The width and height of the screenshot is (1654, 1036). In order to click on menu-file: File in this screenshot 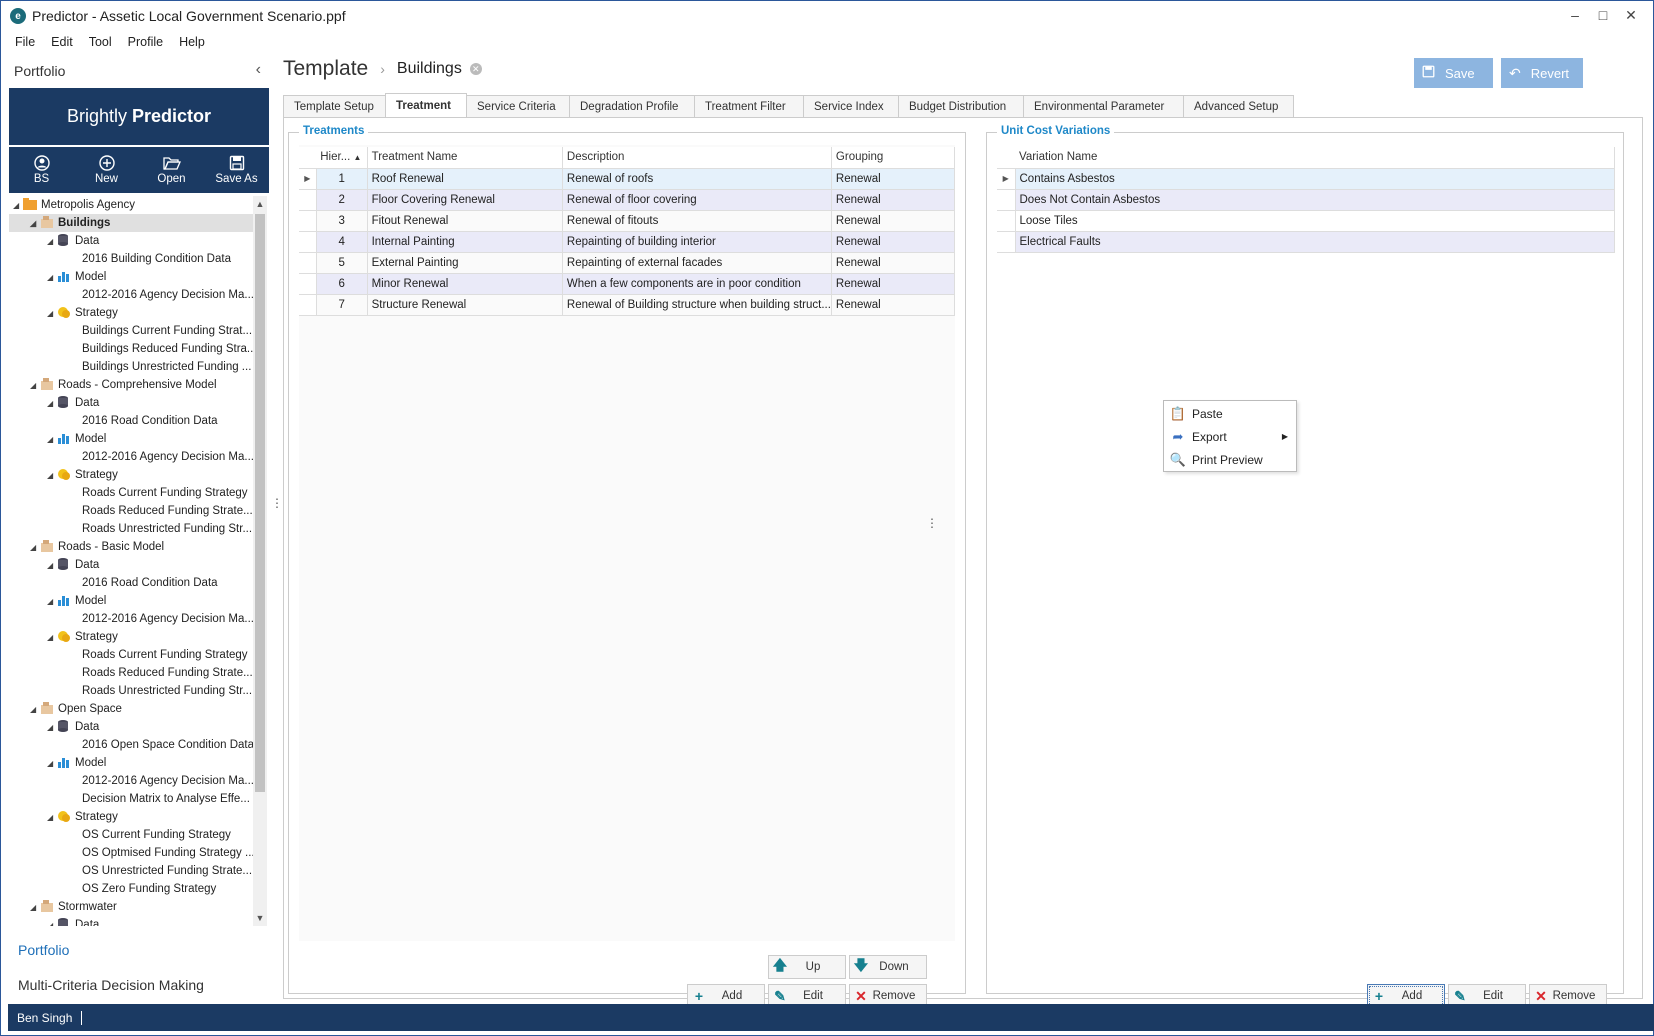, I will do `click(25, 42)`.